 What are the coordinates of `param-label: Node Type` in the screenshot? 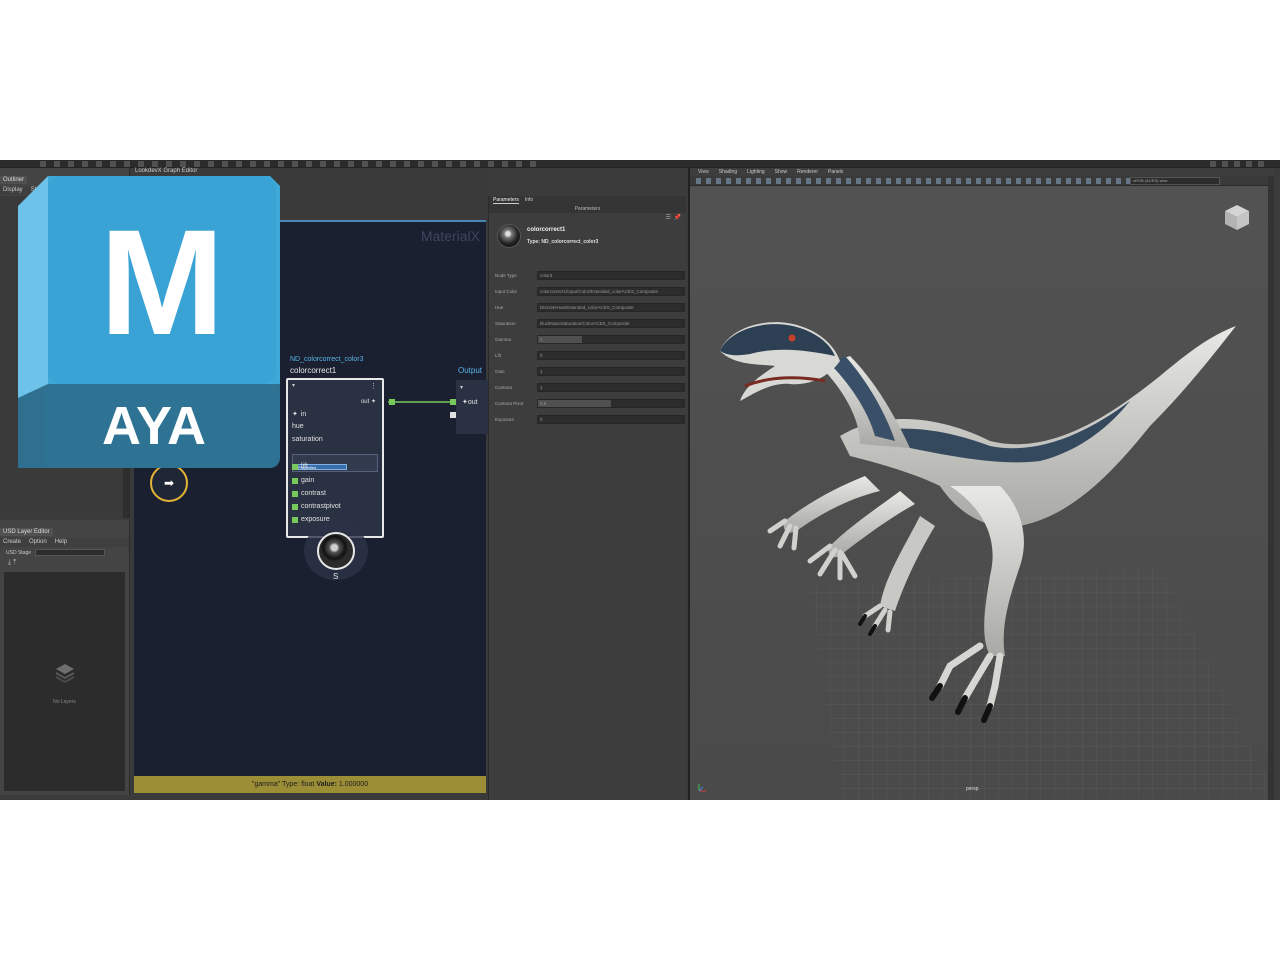 It's located at (506, 275).